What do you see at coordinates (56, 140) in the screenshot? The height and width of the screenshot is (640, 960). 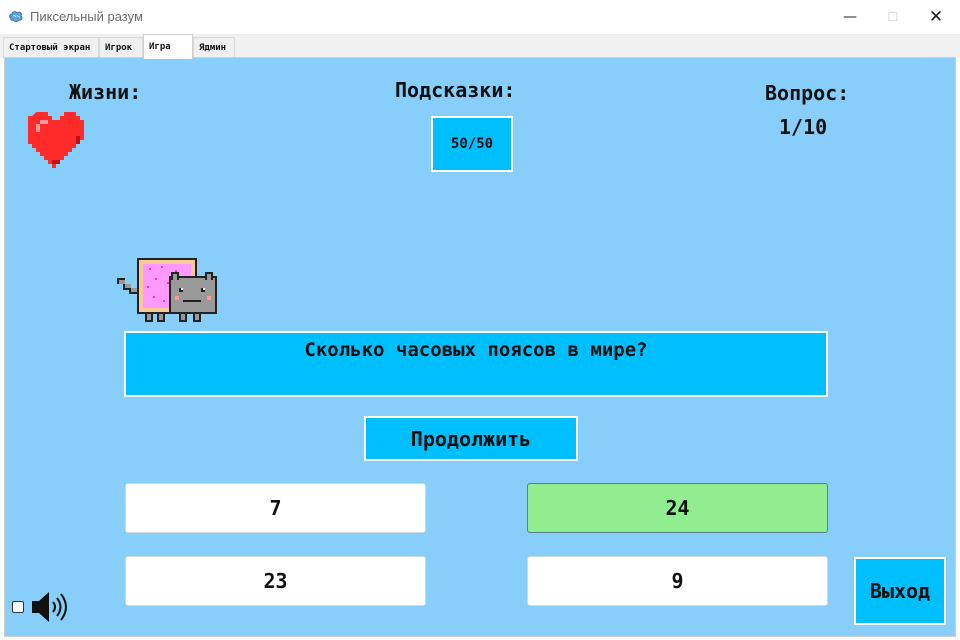 I see `heart-icon` at bounding box center [56, 140].